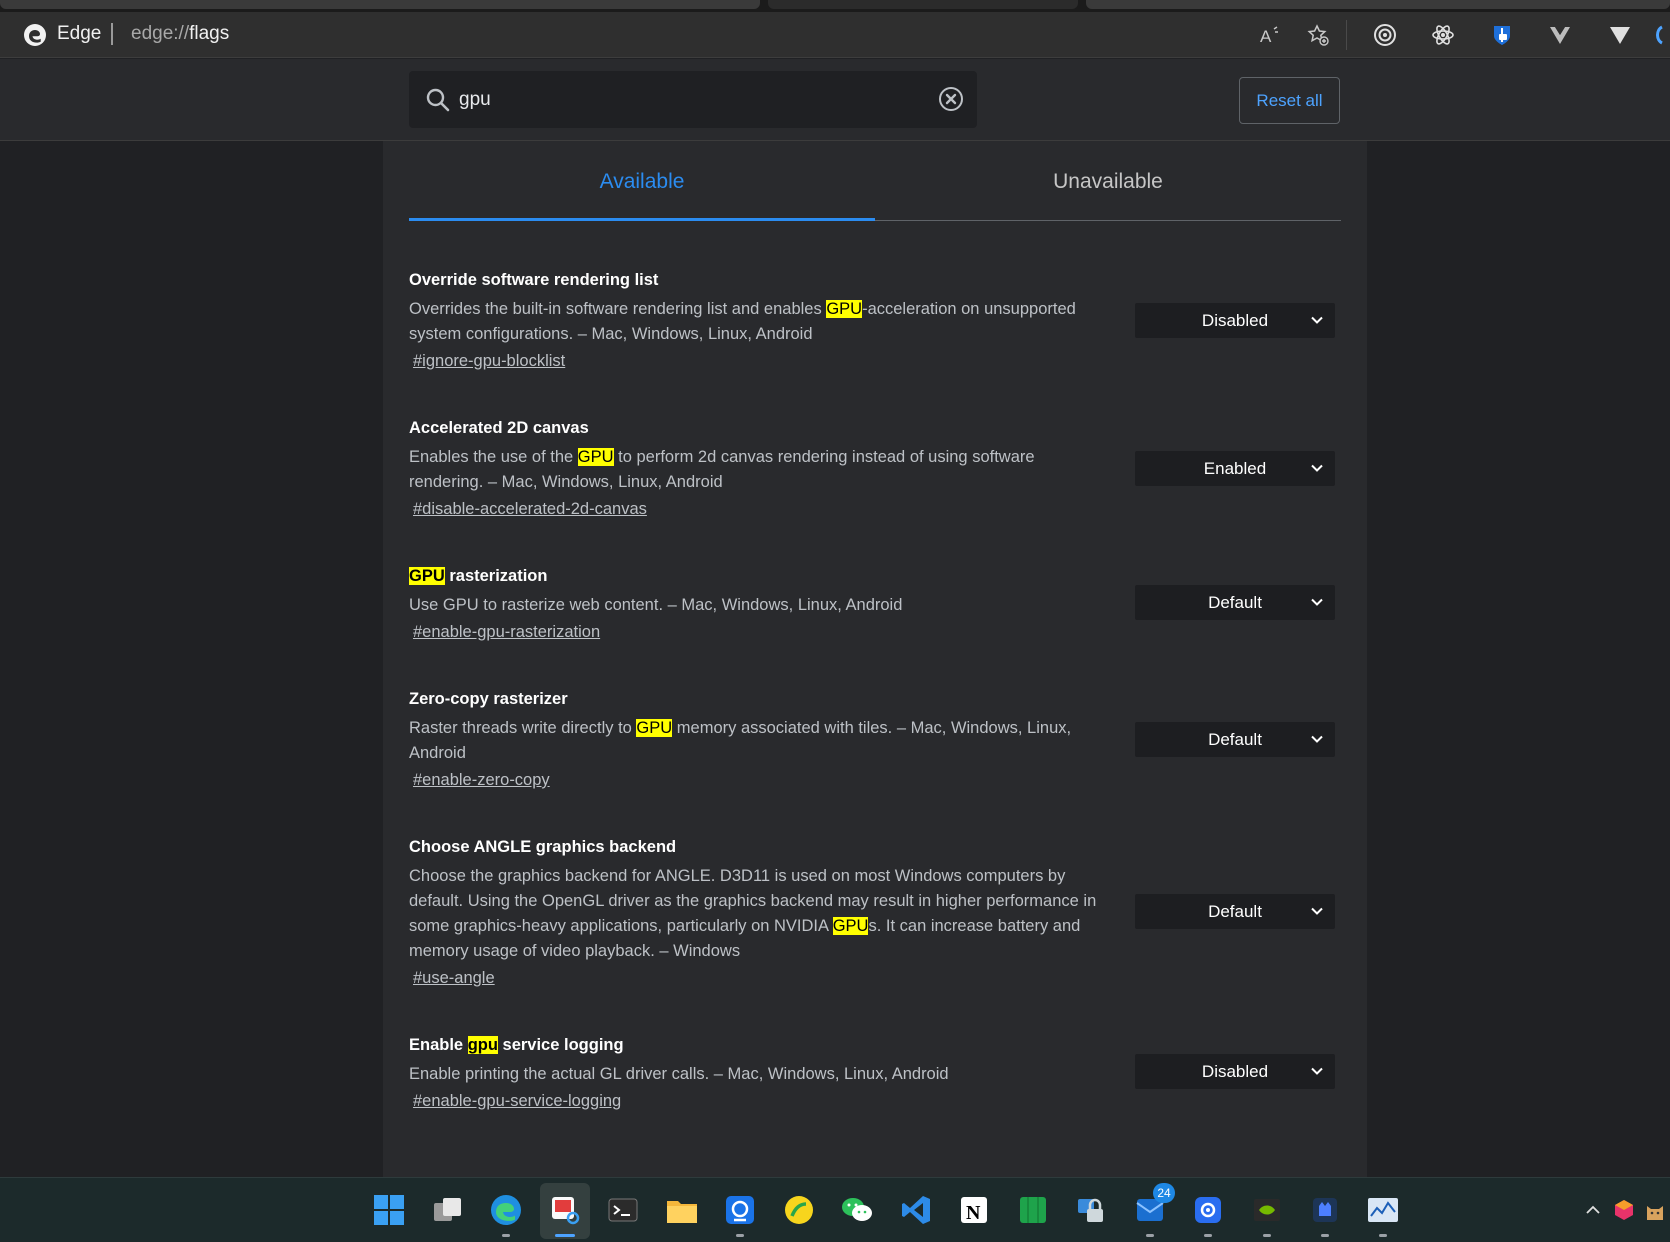  What do you see at coordinates (1385, 35) in the screenshot?
I see `extension-target-icon` at bounding box center [1385, 35].